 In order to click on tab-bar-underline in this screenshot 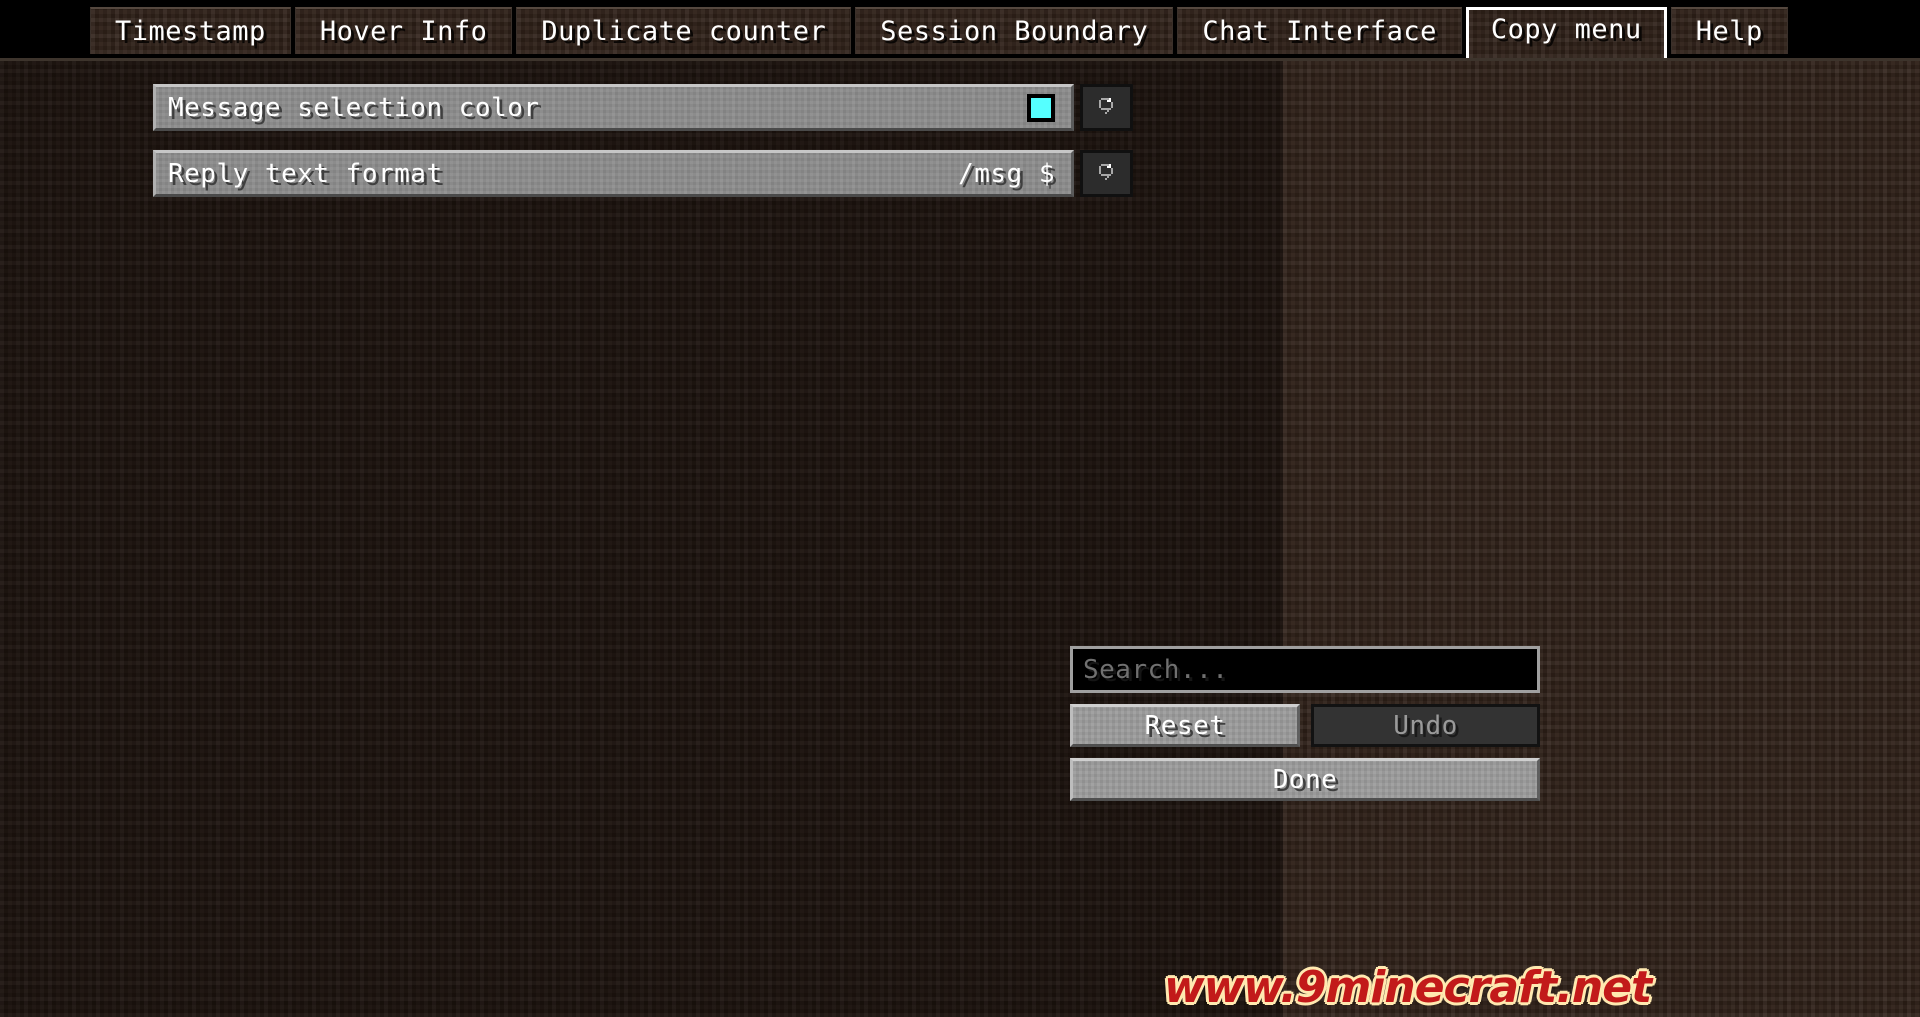, I will do `click(960, 59)`.